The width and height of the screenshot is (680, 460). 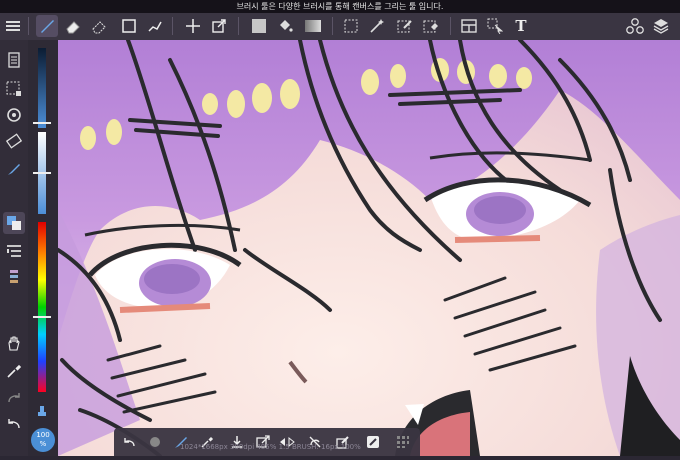 I want to click on brush-stack-icon, so click(x=14, y=277).